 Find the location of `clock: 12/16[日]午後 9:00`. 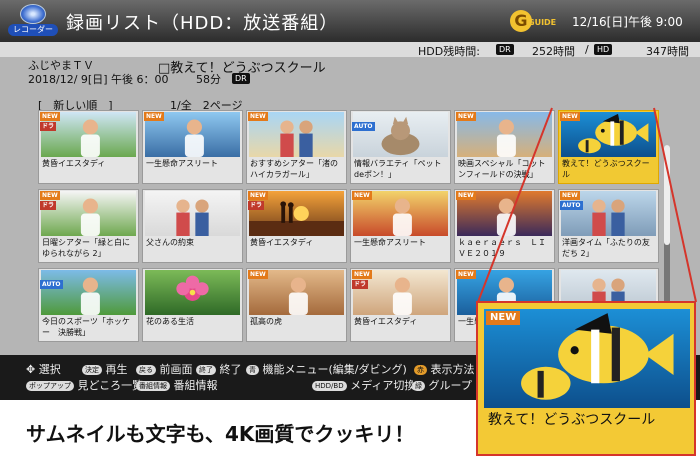

clock: 12/16[日]午後 9:00 is located at coordinates (627, 22).